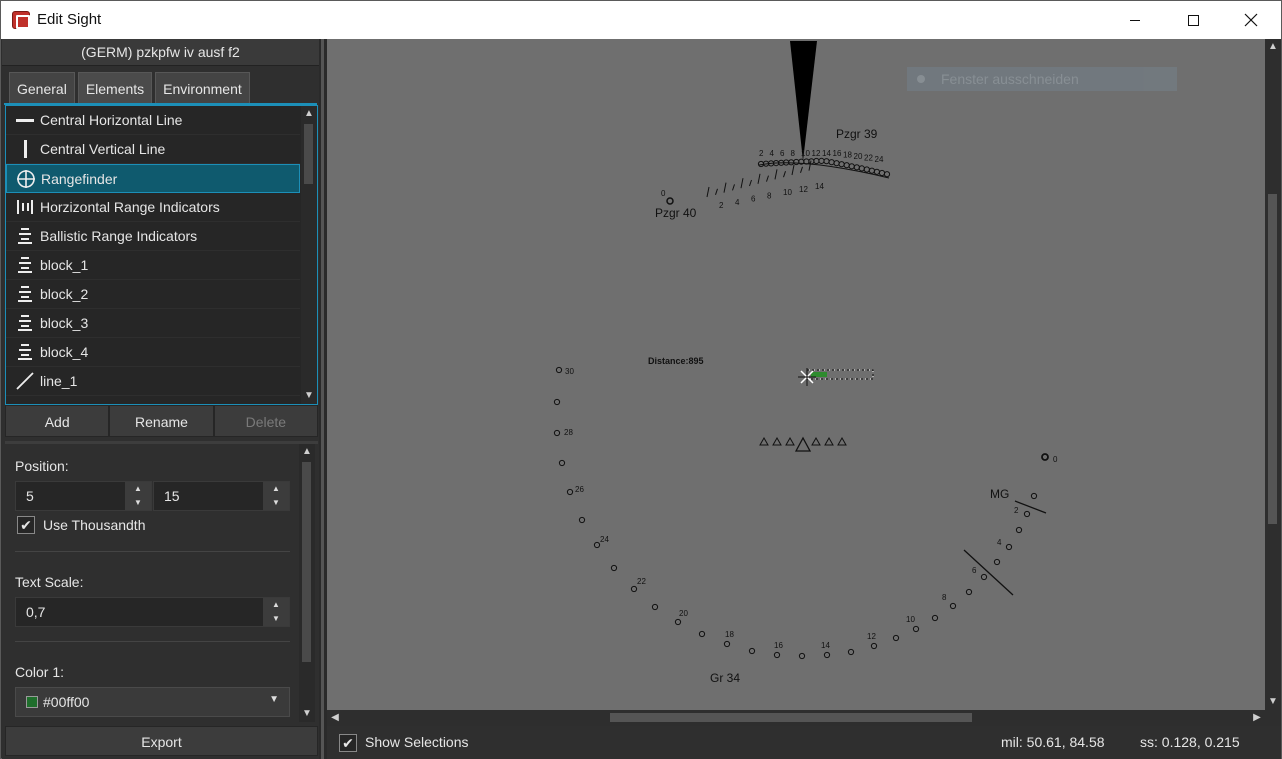  I want to click on scroll-left-icon: ◀, so click(335, 718).